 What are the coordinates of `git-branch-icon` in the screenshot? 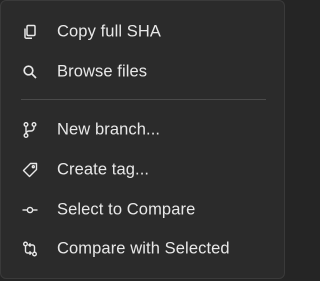 It's located at (30, 130).